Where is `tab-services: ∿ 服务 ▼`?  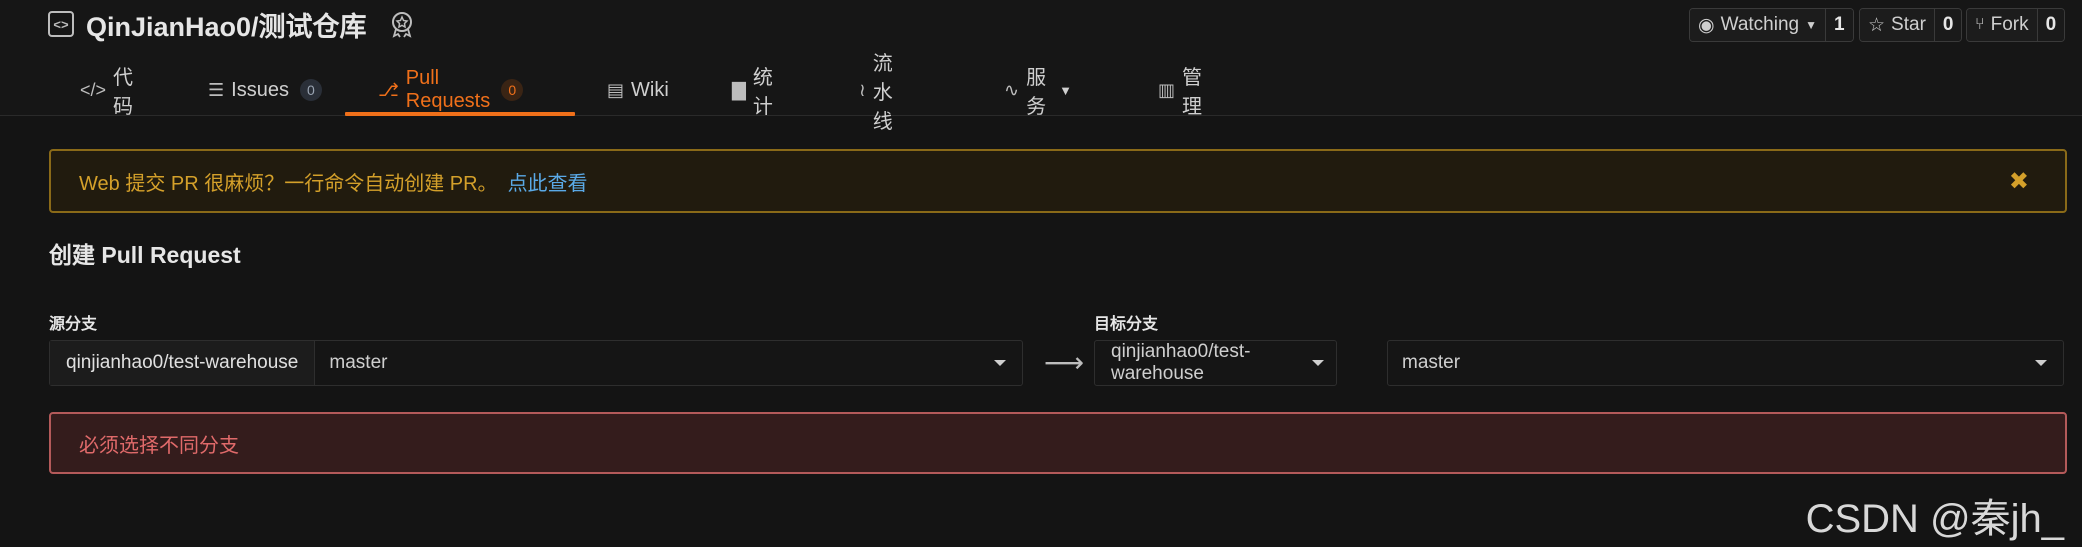
tab-services: ∿ 服务 ▼ is located at coordinates (1038, 91).